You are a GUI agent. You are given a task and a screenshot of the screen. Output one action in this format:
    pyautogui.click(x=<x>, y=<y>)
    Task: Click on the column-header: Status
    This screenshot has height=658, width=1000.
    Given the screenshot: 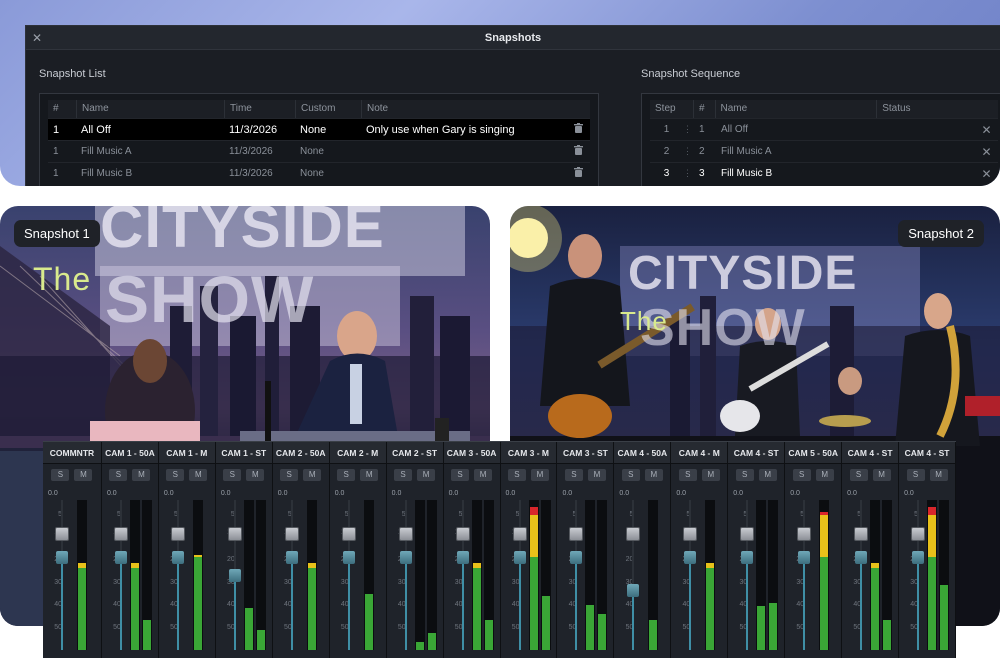 What is the action you would take?
    pyautogui.click(x=937, y=109)
    